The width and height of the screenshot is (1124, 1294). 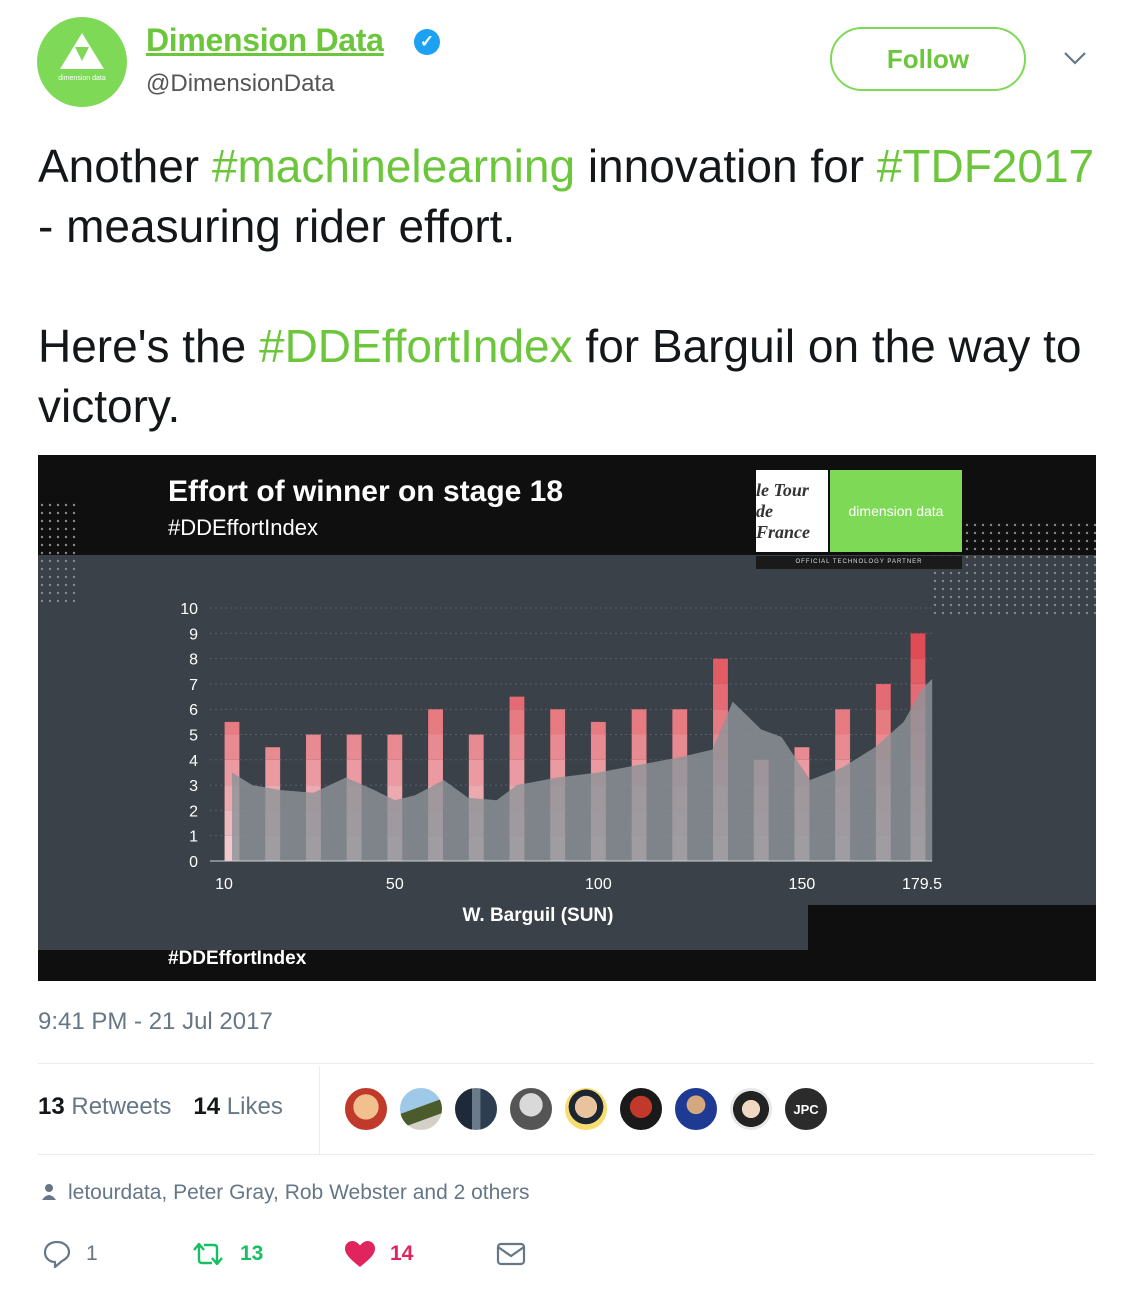 I want to click on x-tick-label: 179.5, so click(x=922, y=884).